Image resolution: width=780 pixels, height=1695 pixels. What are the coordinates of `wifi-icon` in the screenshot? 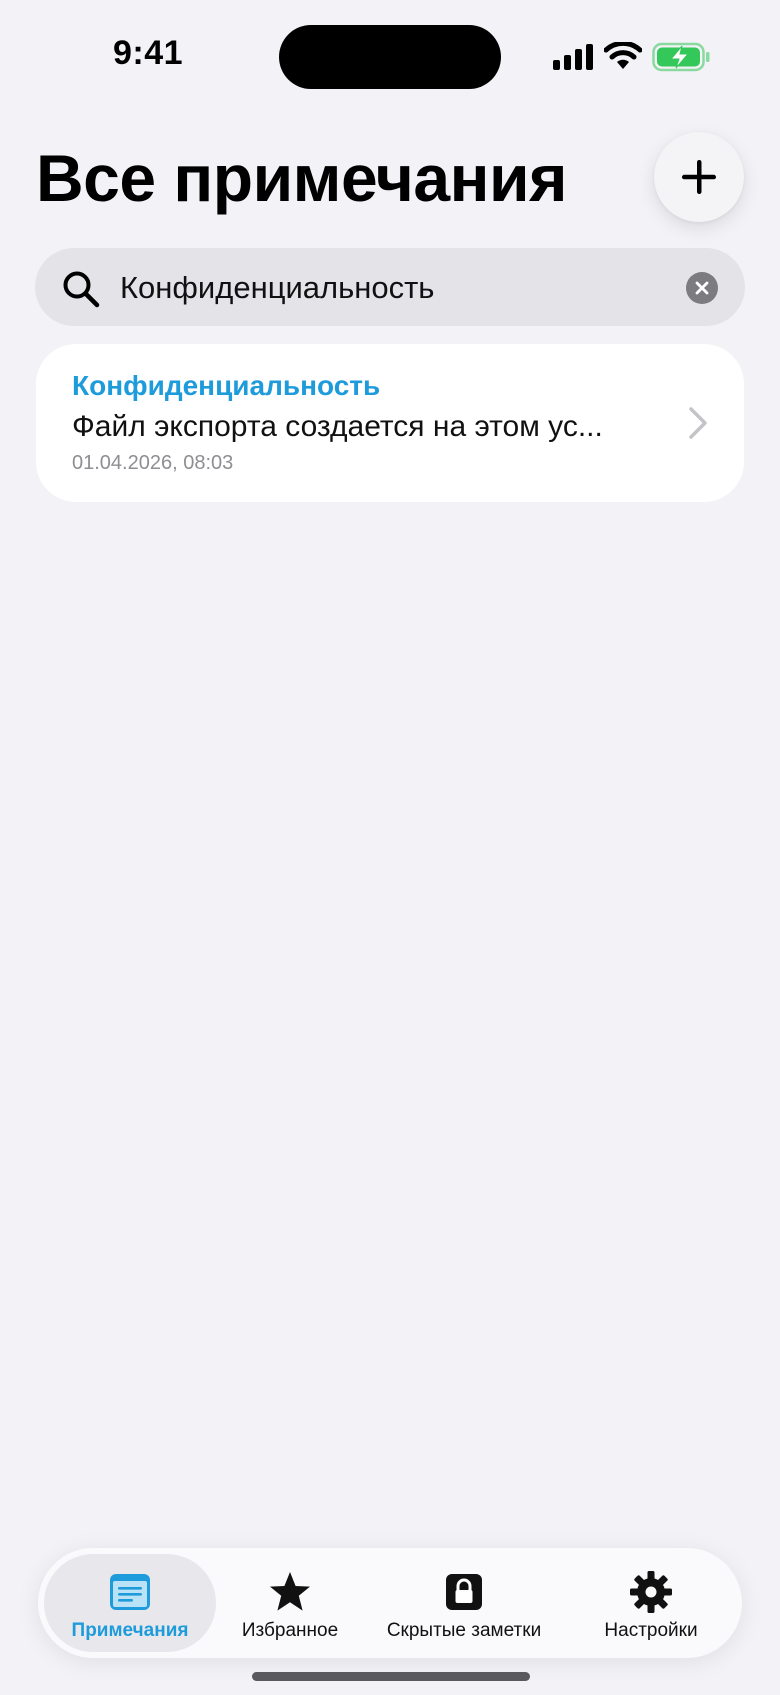 It's located at (623, 55).